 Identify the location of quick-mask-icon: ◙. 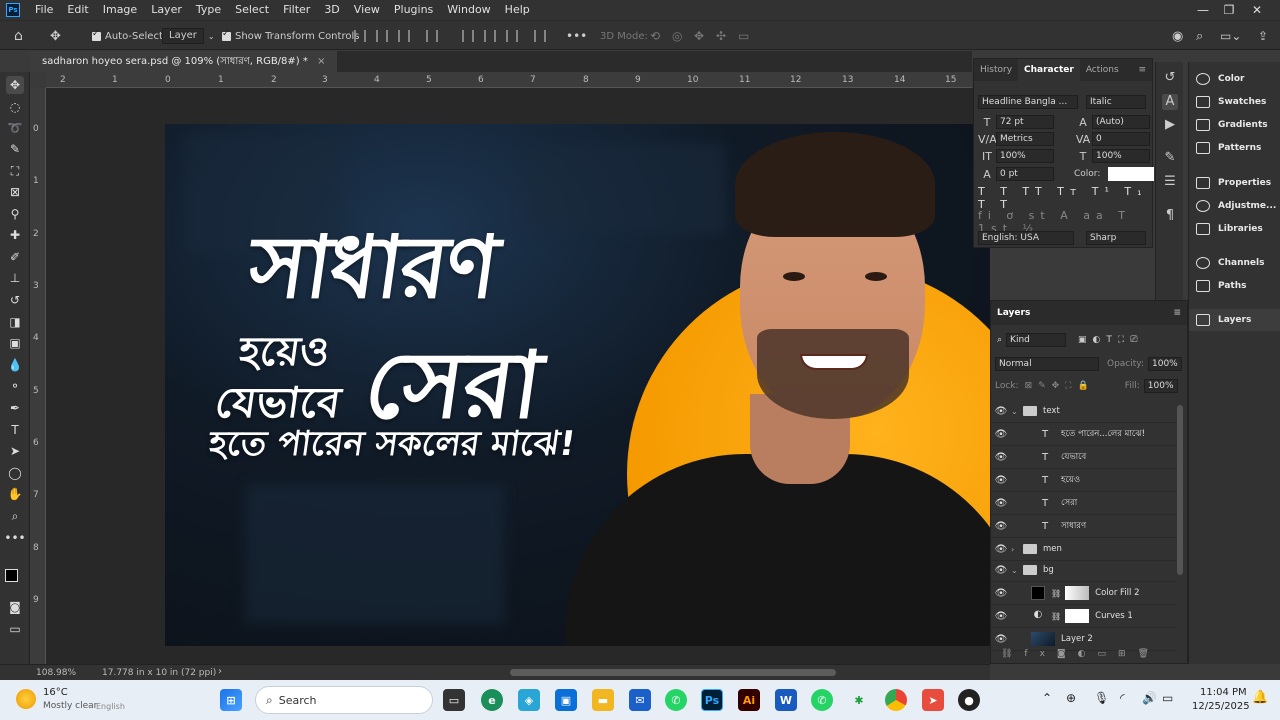
(15, 607).